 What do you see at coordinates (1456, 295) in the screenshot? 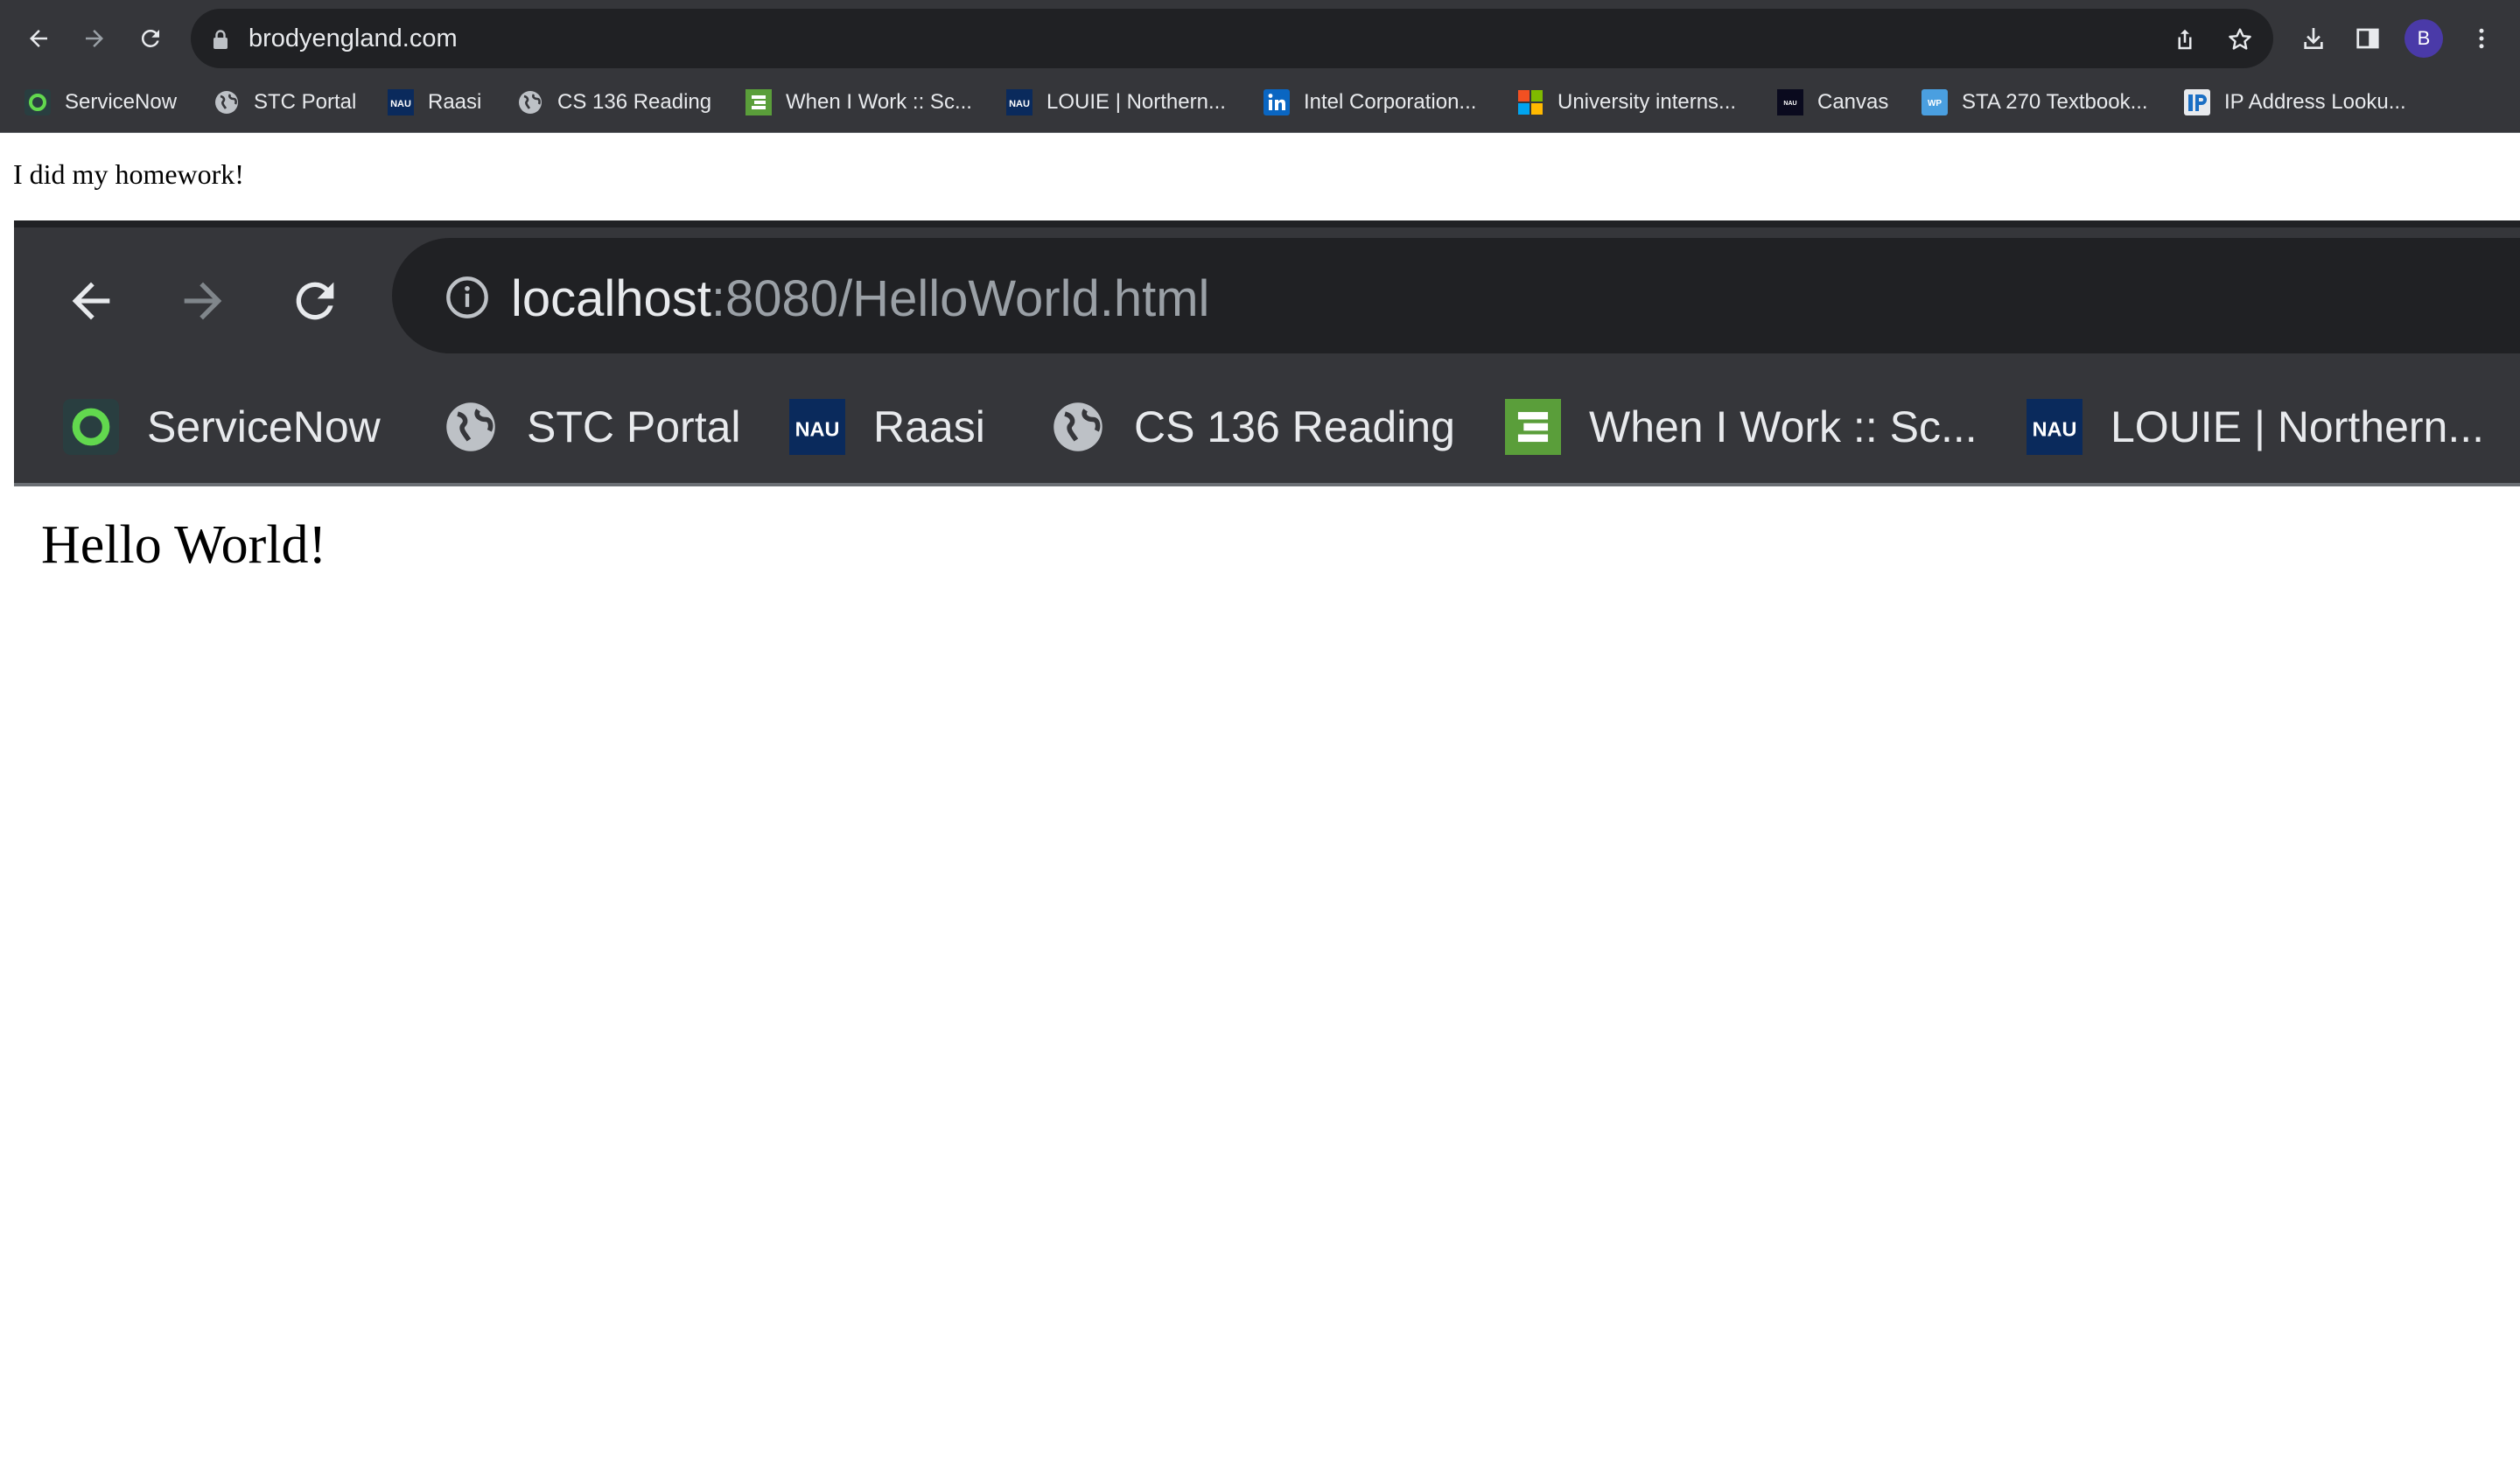
I see `screenshot-address-bar: localhost:8080/HelloWorld.html` at bounding box center [1456, 295].